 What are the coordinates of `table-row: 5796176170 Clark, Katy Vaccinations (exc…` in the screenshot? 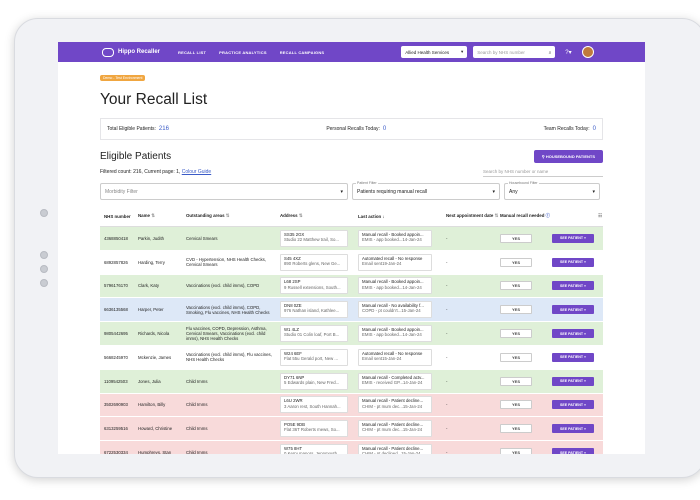 It's located at (351, 286).